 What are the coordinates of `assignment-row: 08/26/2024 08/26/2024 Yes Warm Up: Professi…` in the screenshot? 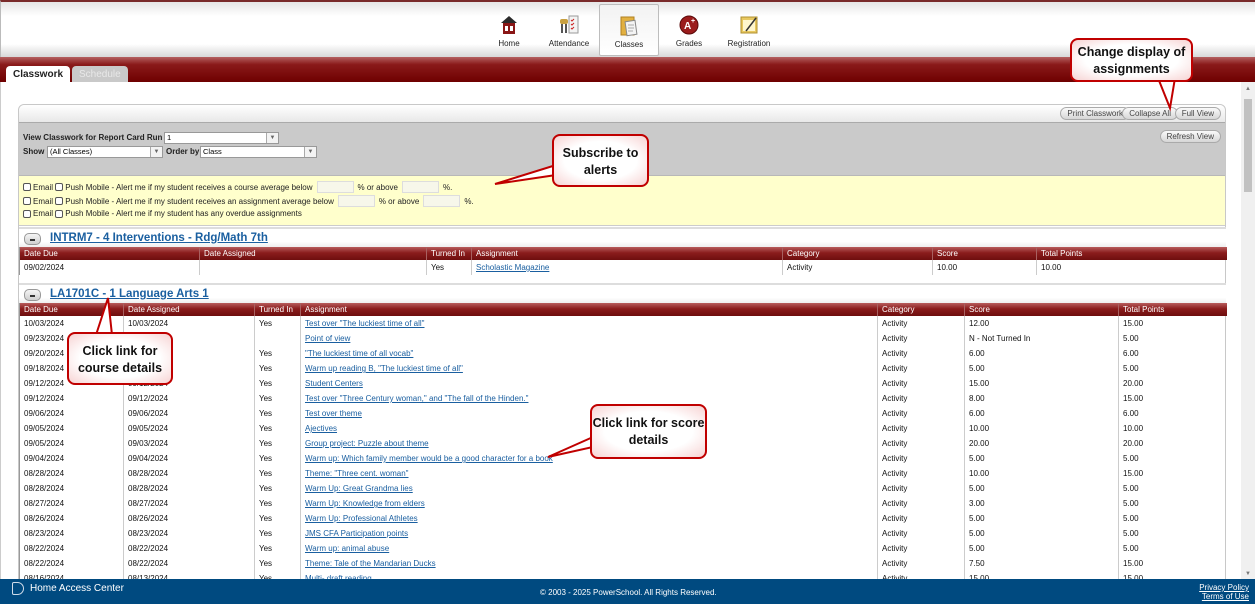 It's located at (623, 518).